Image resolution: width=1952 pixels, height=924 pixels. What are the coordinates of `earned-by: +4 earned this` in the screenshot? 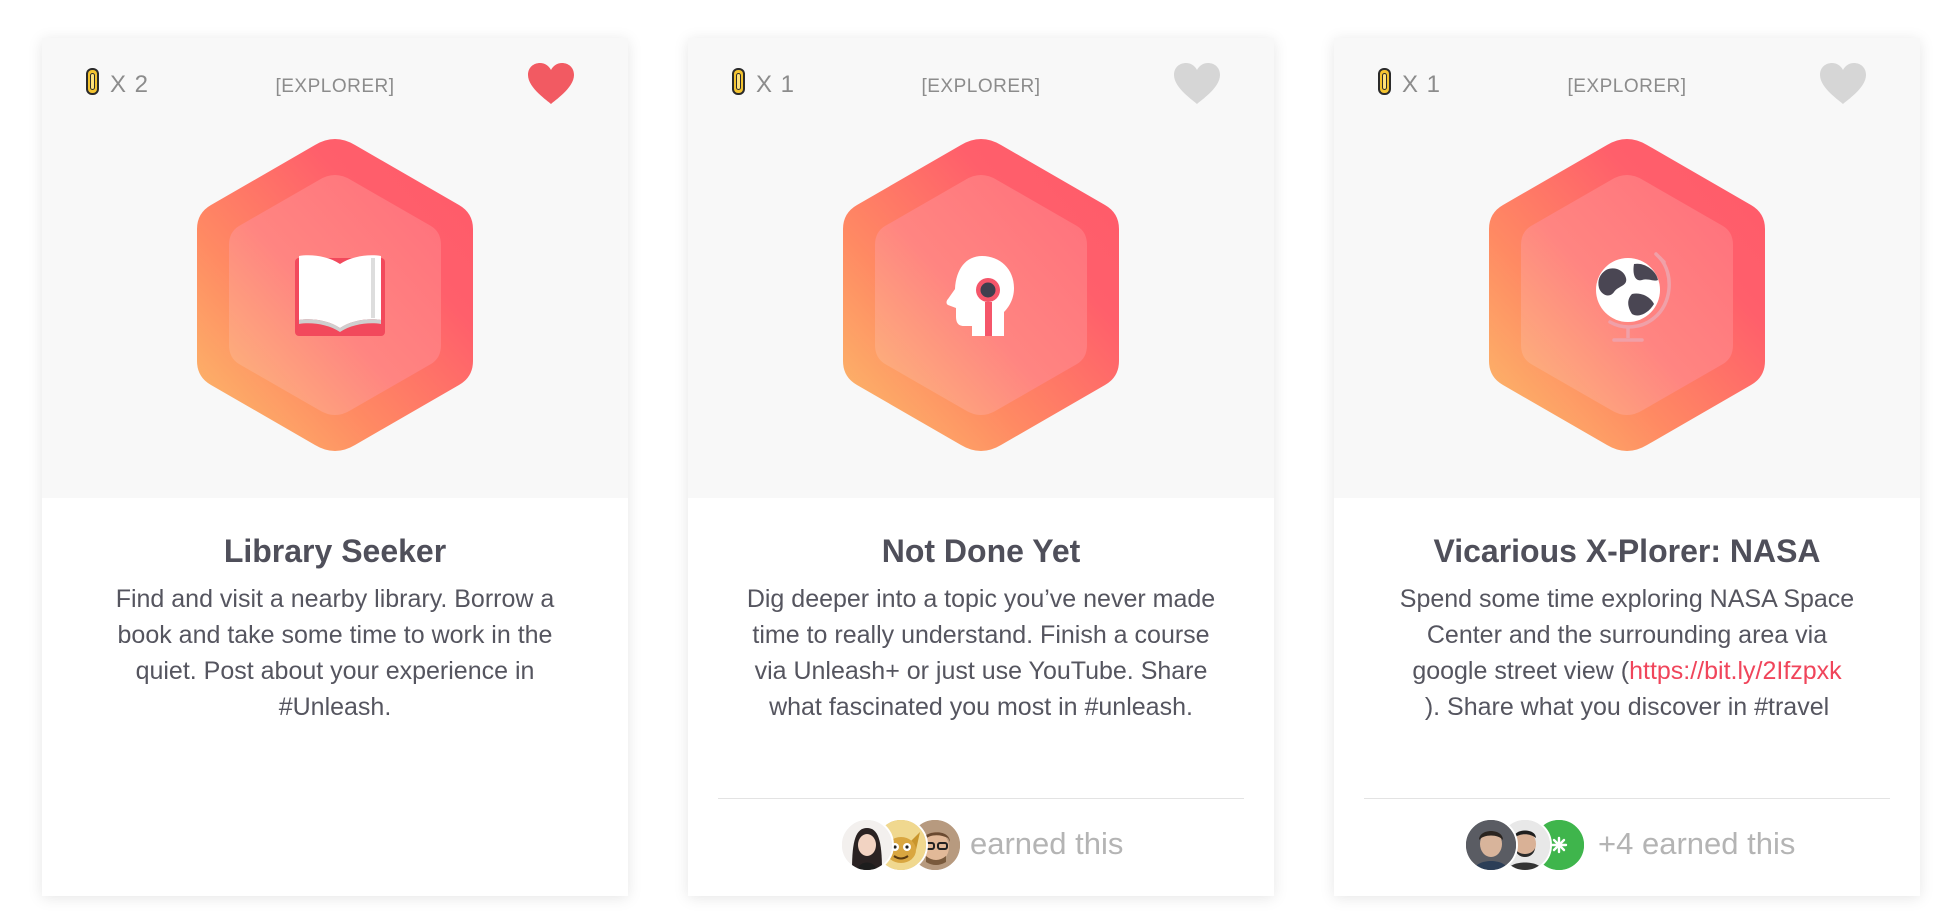 It's located at (1644, 845).